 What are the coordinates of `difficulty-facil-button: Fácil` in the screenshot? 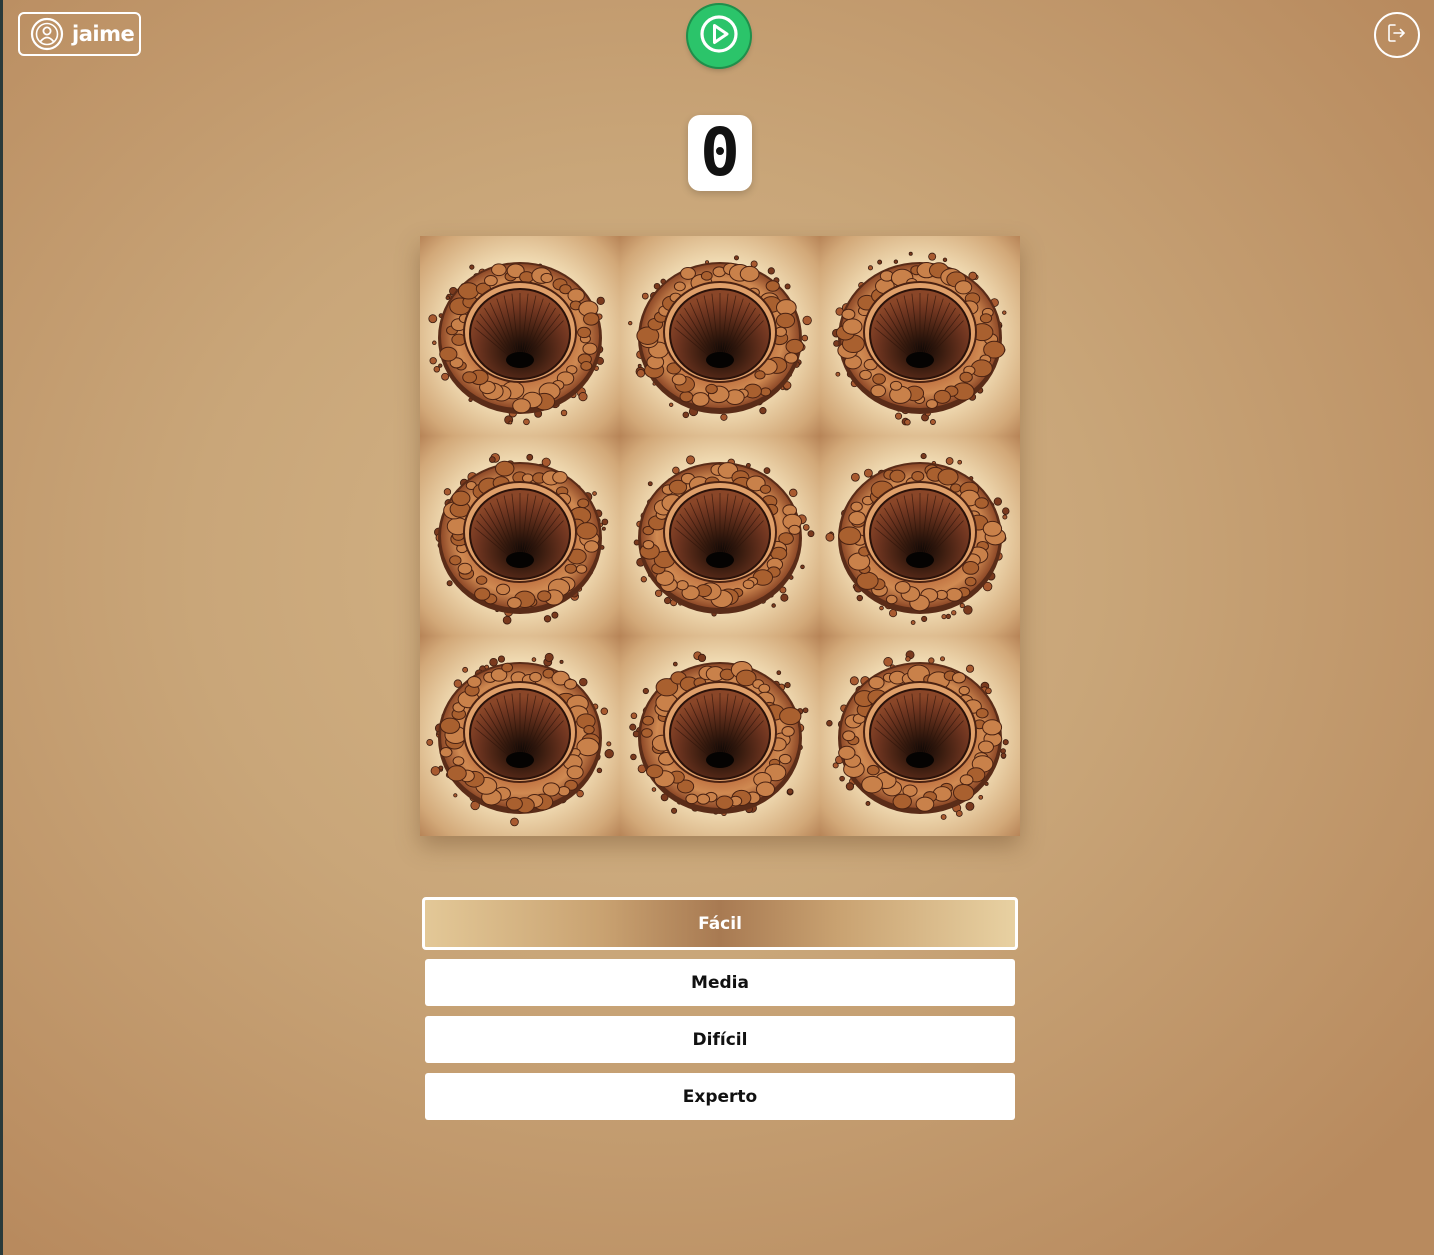 It's located at (720, 923).